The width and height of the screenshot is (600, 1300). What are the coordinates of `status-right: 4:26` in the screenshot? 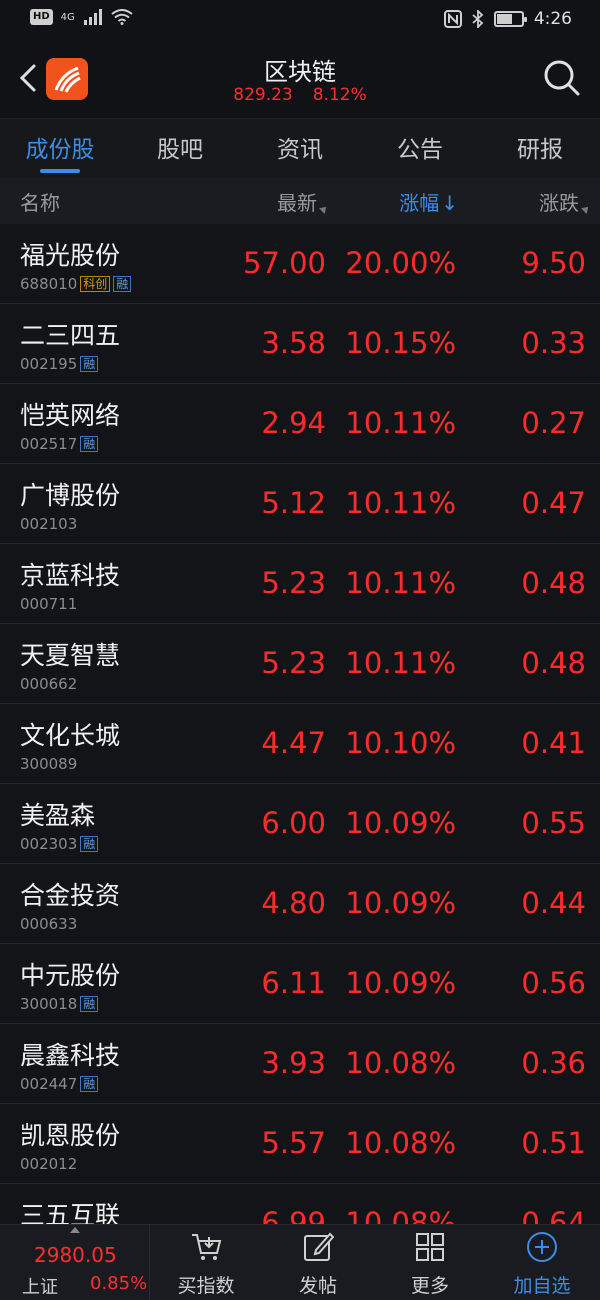 It's located at (507, 19).